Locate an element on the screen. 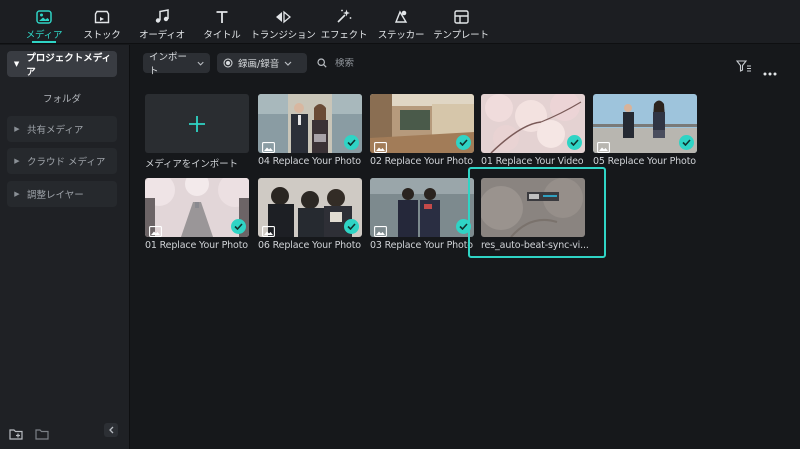  tab-effects-label: エフェクト is located at coordinates (344, 35).